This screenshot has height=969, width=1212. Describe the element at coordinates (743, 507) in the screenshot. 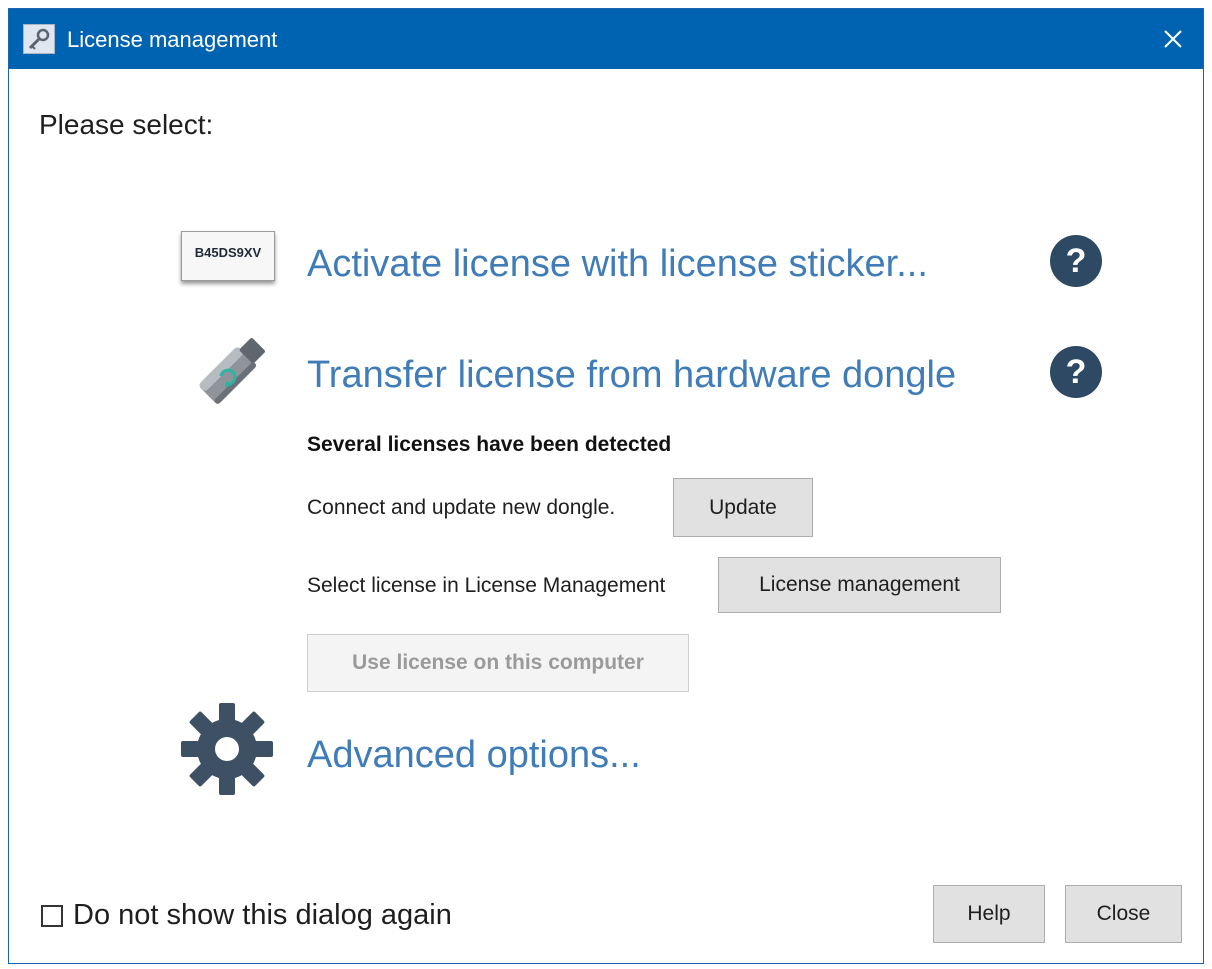

I see `update-button: Update` at that location.